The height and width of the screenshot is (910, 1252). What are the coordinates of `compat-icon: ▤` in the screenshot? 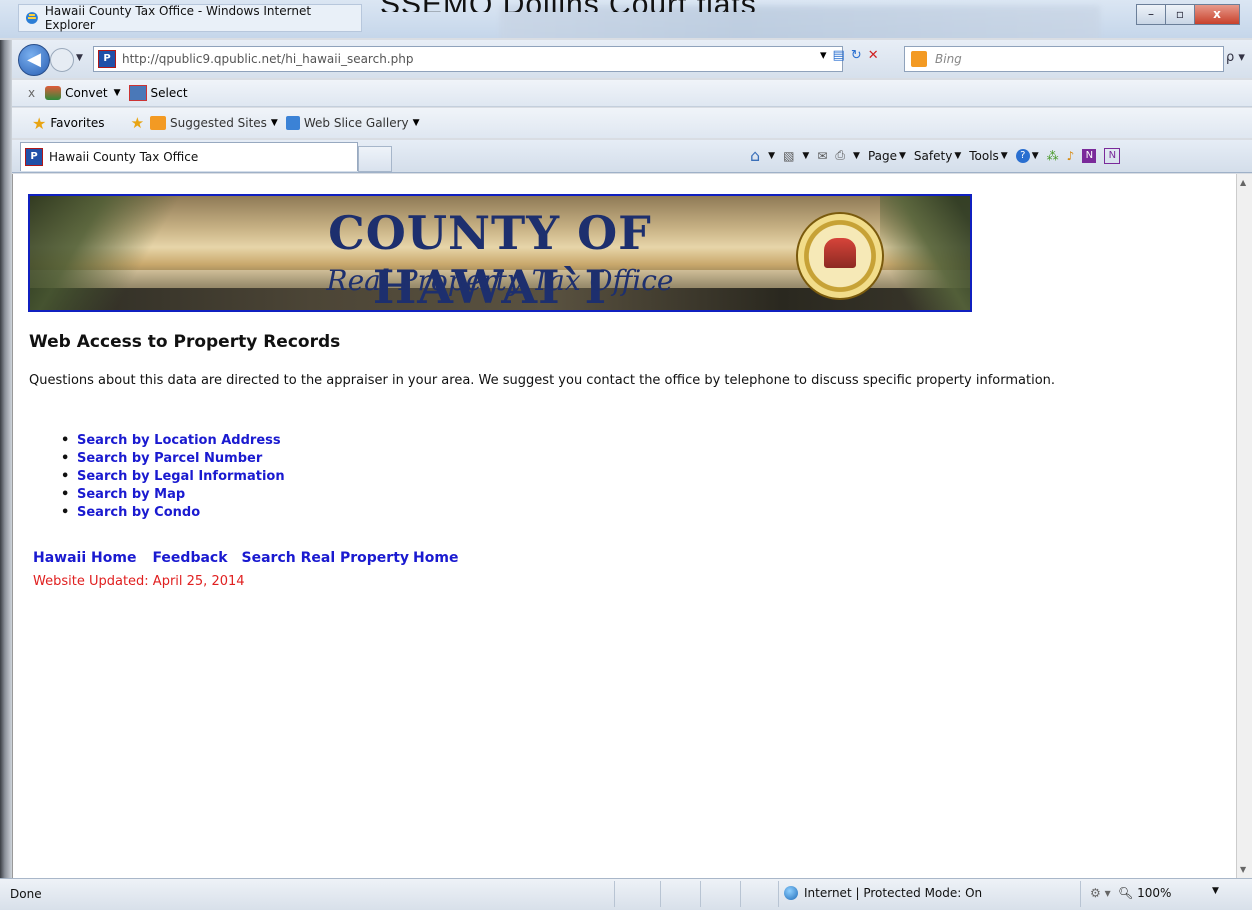 It's located at (839, 55).